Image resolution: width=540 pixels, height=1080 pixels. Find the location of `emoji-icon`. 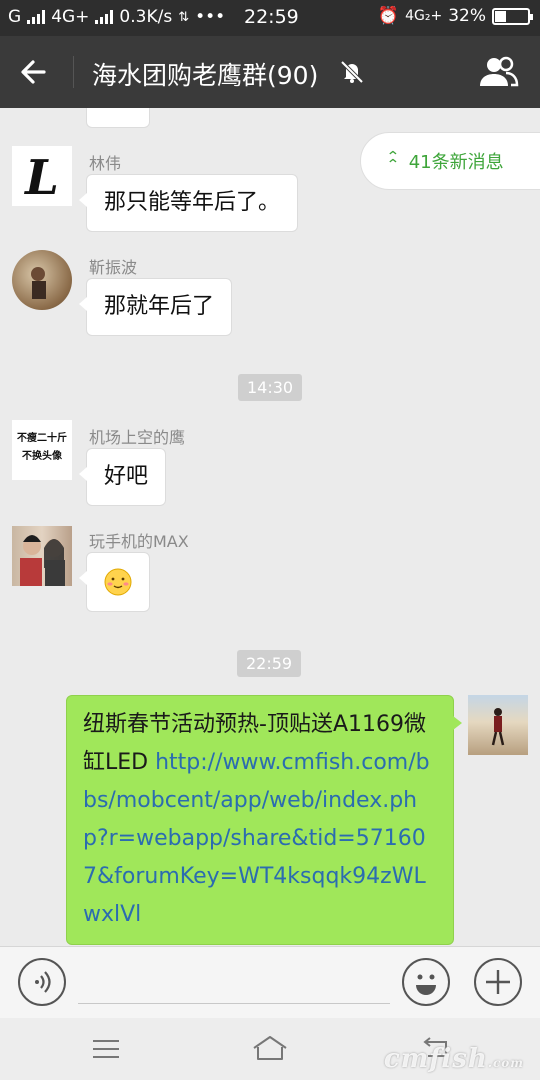

emoji-icon is located at coordinates (426, 984).